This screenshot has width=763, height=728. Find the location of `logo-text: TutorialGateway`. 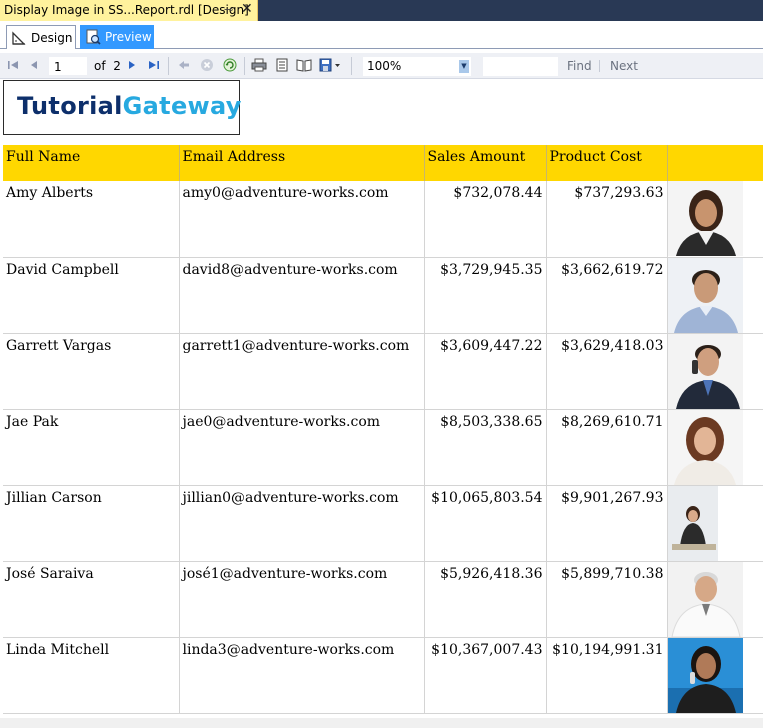

logo-text: TutorialGateway is located at coordinates (129, 106).